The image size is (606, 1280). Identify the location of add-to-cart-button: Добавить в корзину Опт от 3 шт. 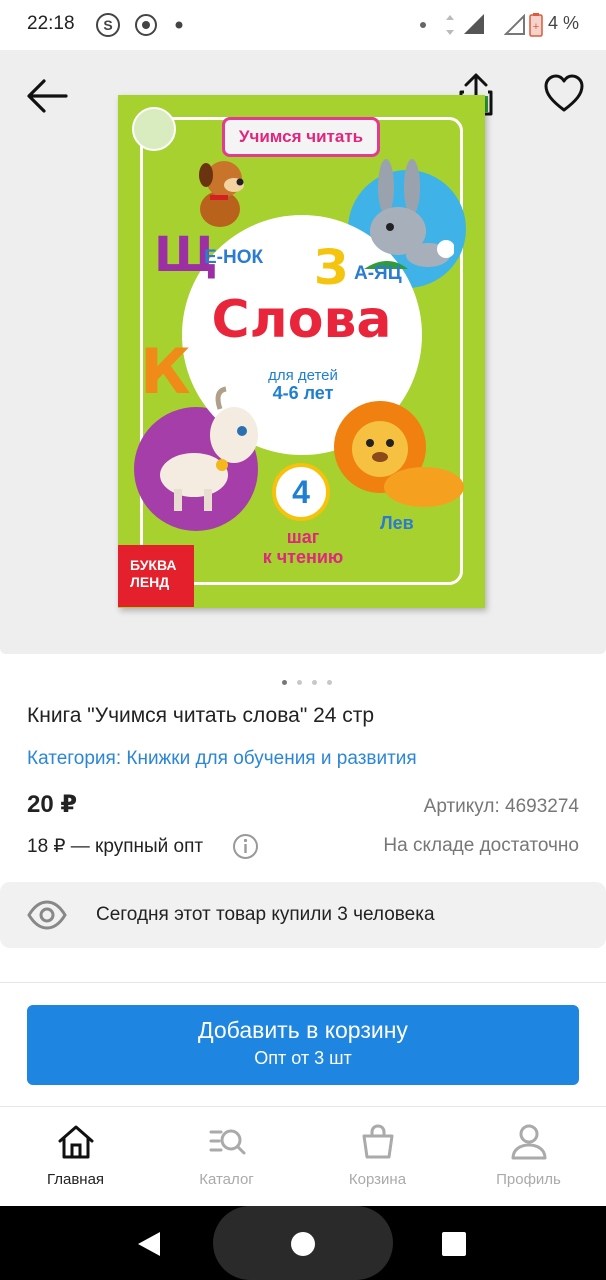
(303, 1045).